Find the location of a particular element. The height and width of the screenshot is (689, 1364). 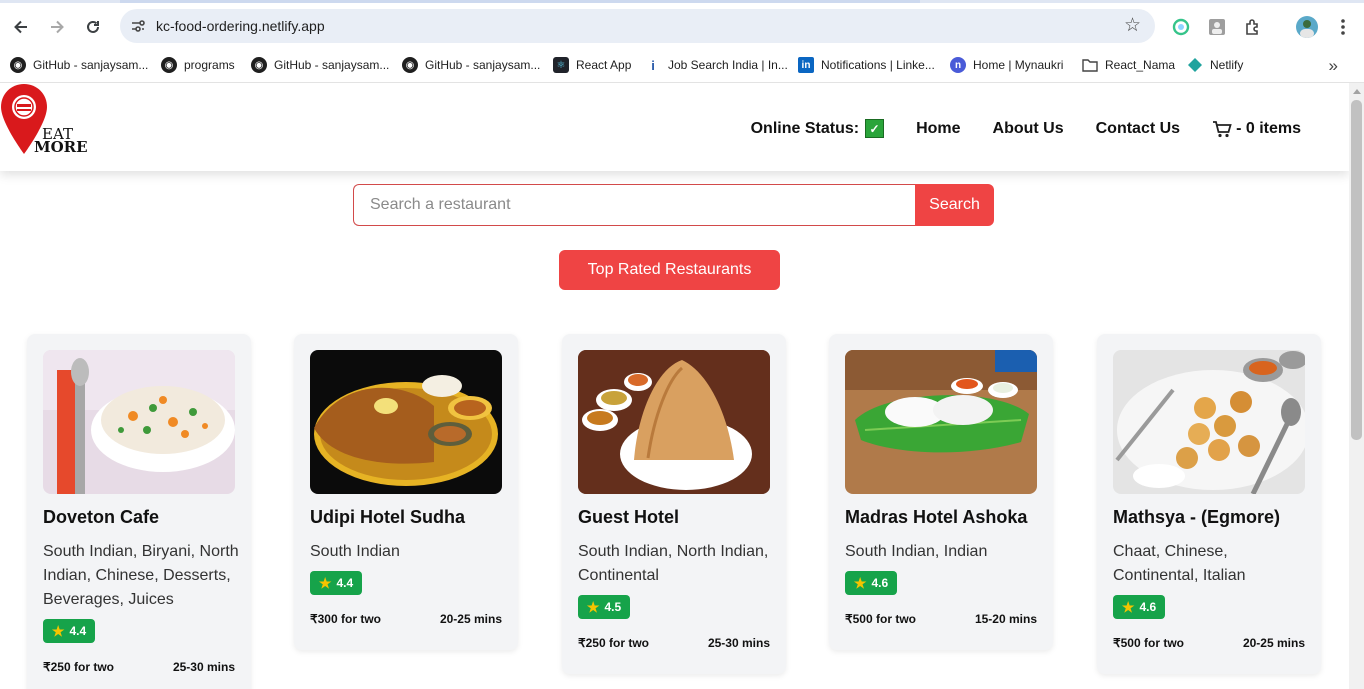

naukri-icon: n is located at coordinates (958, 65).